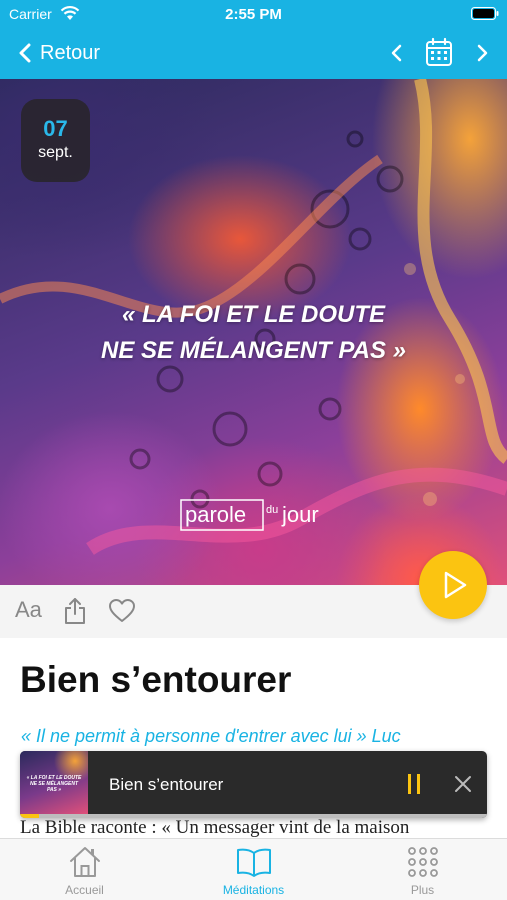 This screenshot has height=900, width=507. I want to click on tab-label-accueil: Accueil, so click(84, 890).